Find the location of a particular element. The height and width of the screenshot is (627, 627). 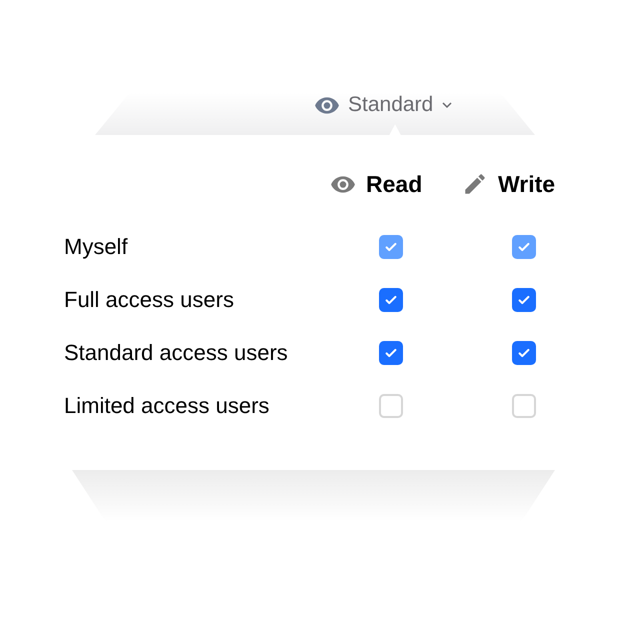

access-level-dropdown: Standard is located at coordinates (384, 105).